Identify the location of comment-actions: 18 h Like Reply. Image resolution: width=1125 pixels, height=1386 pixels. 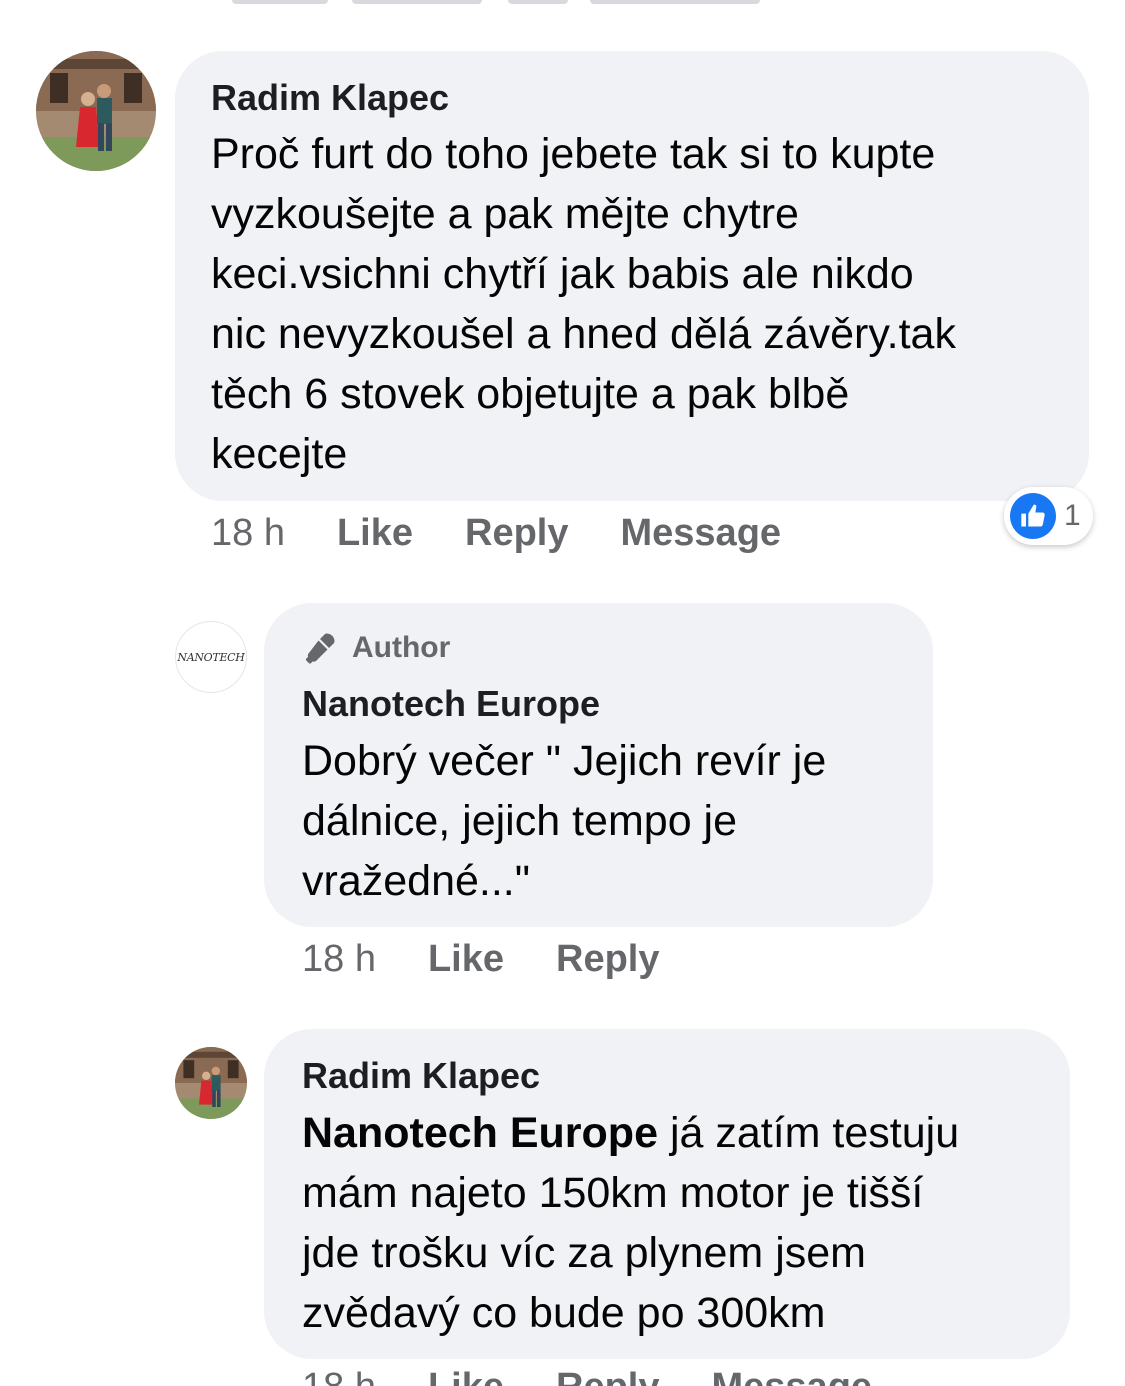
(481, 959).